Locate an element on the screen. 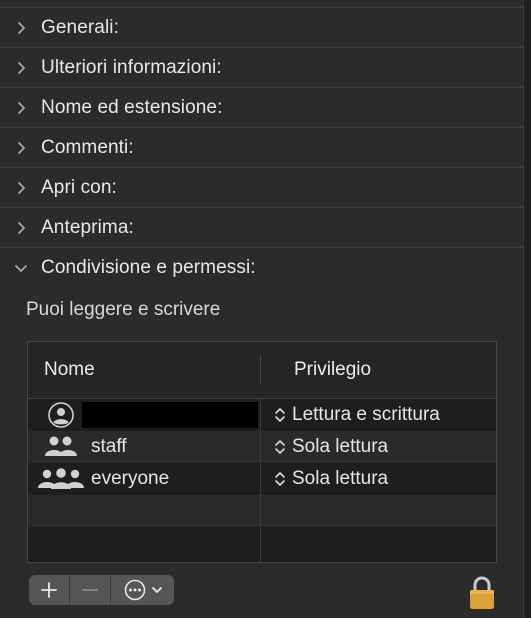 This screenshot has width=531, height=618. section-label: Apri con: is located at coordinates (79, 187).